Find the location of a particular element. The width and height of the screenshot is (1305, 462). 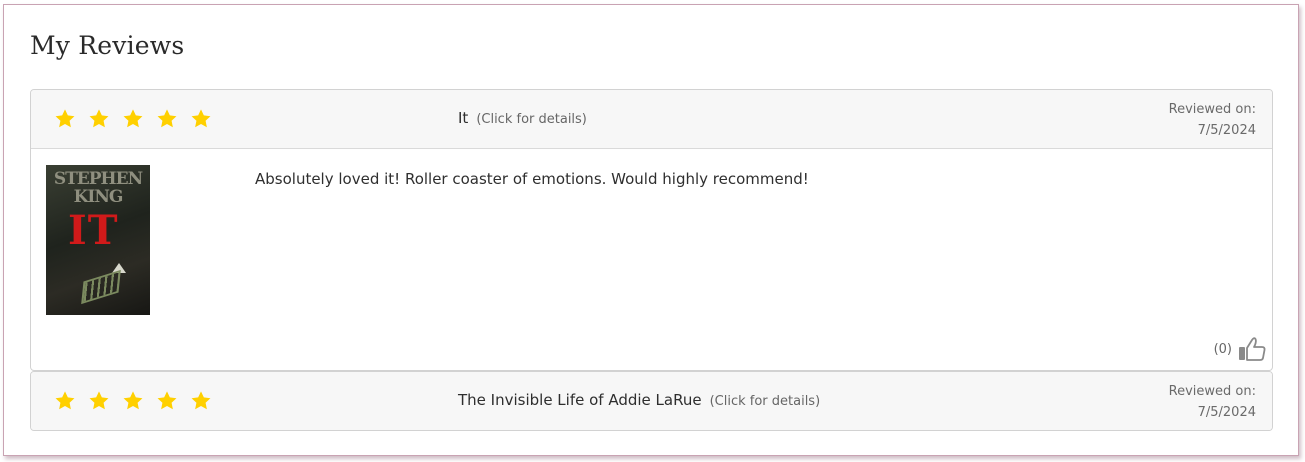

book-cover: STEPHEN KING IT is located at coordinates (98, 240).